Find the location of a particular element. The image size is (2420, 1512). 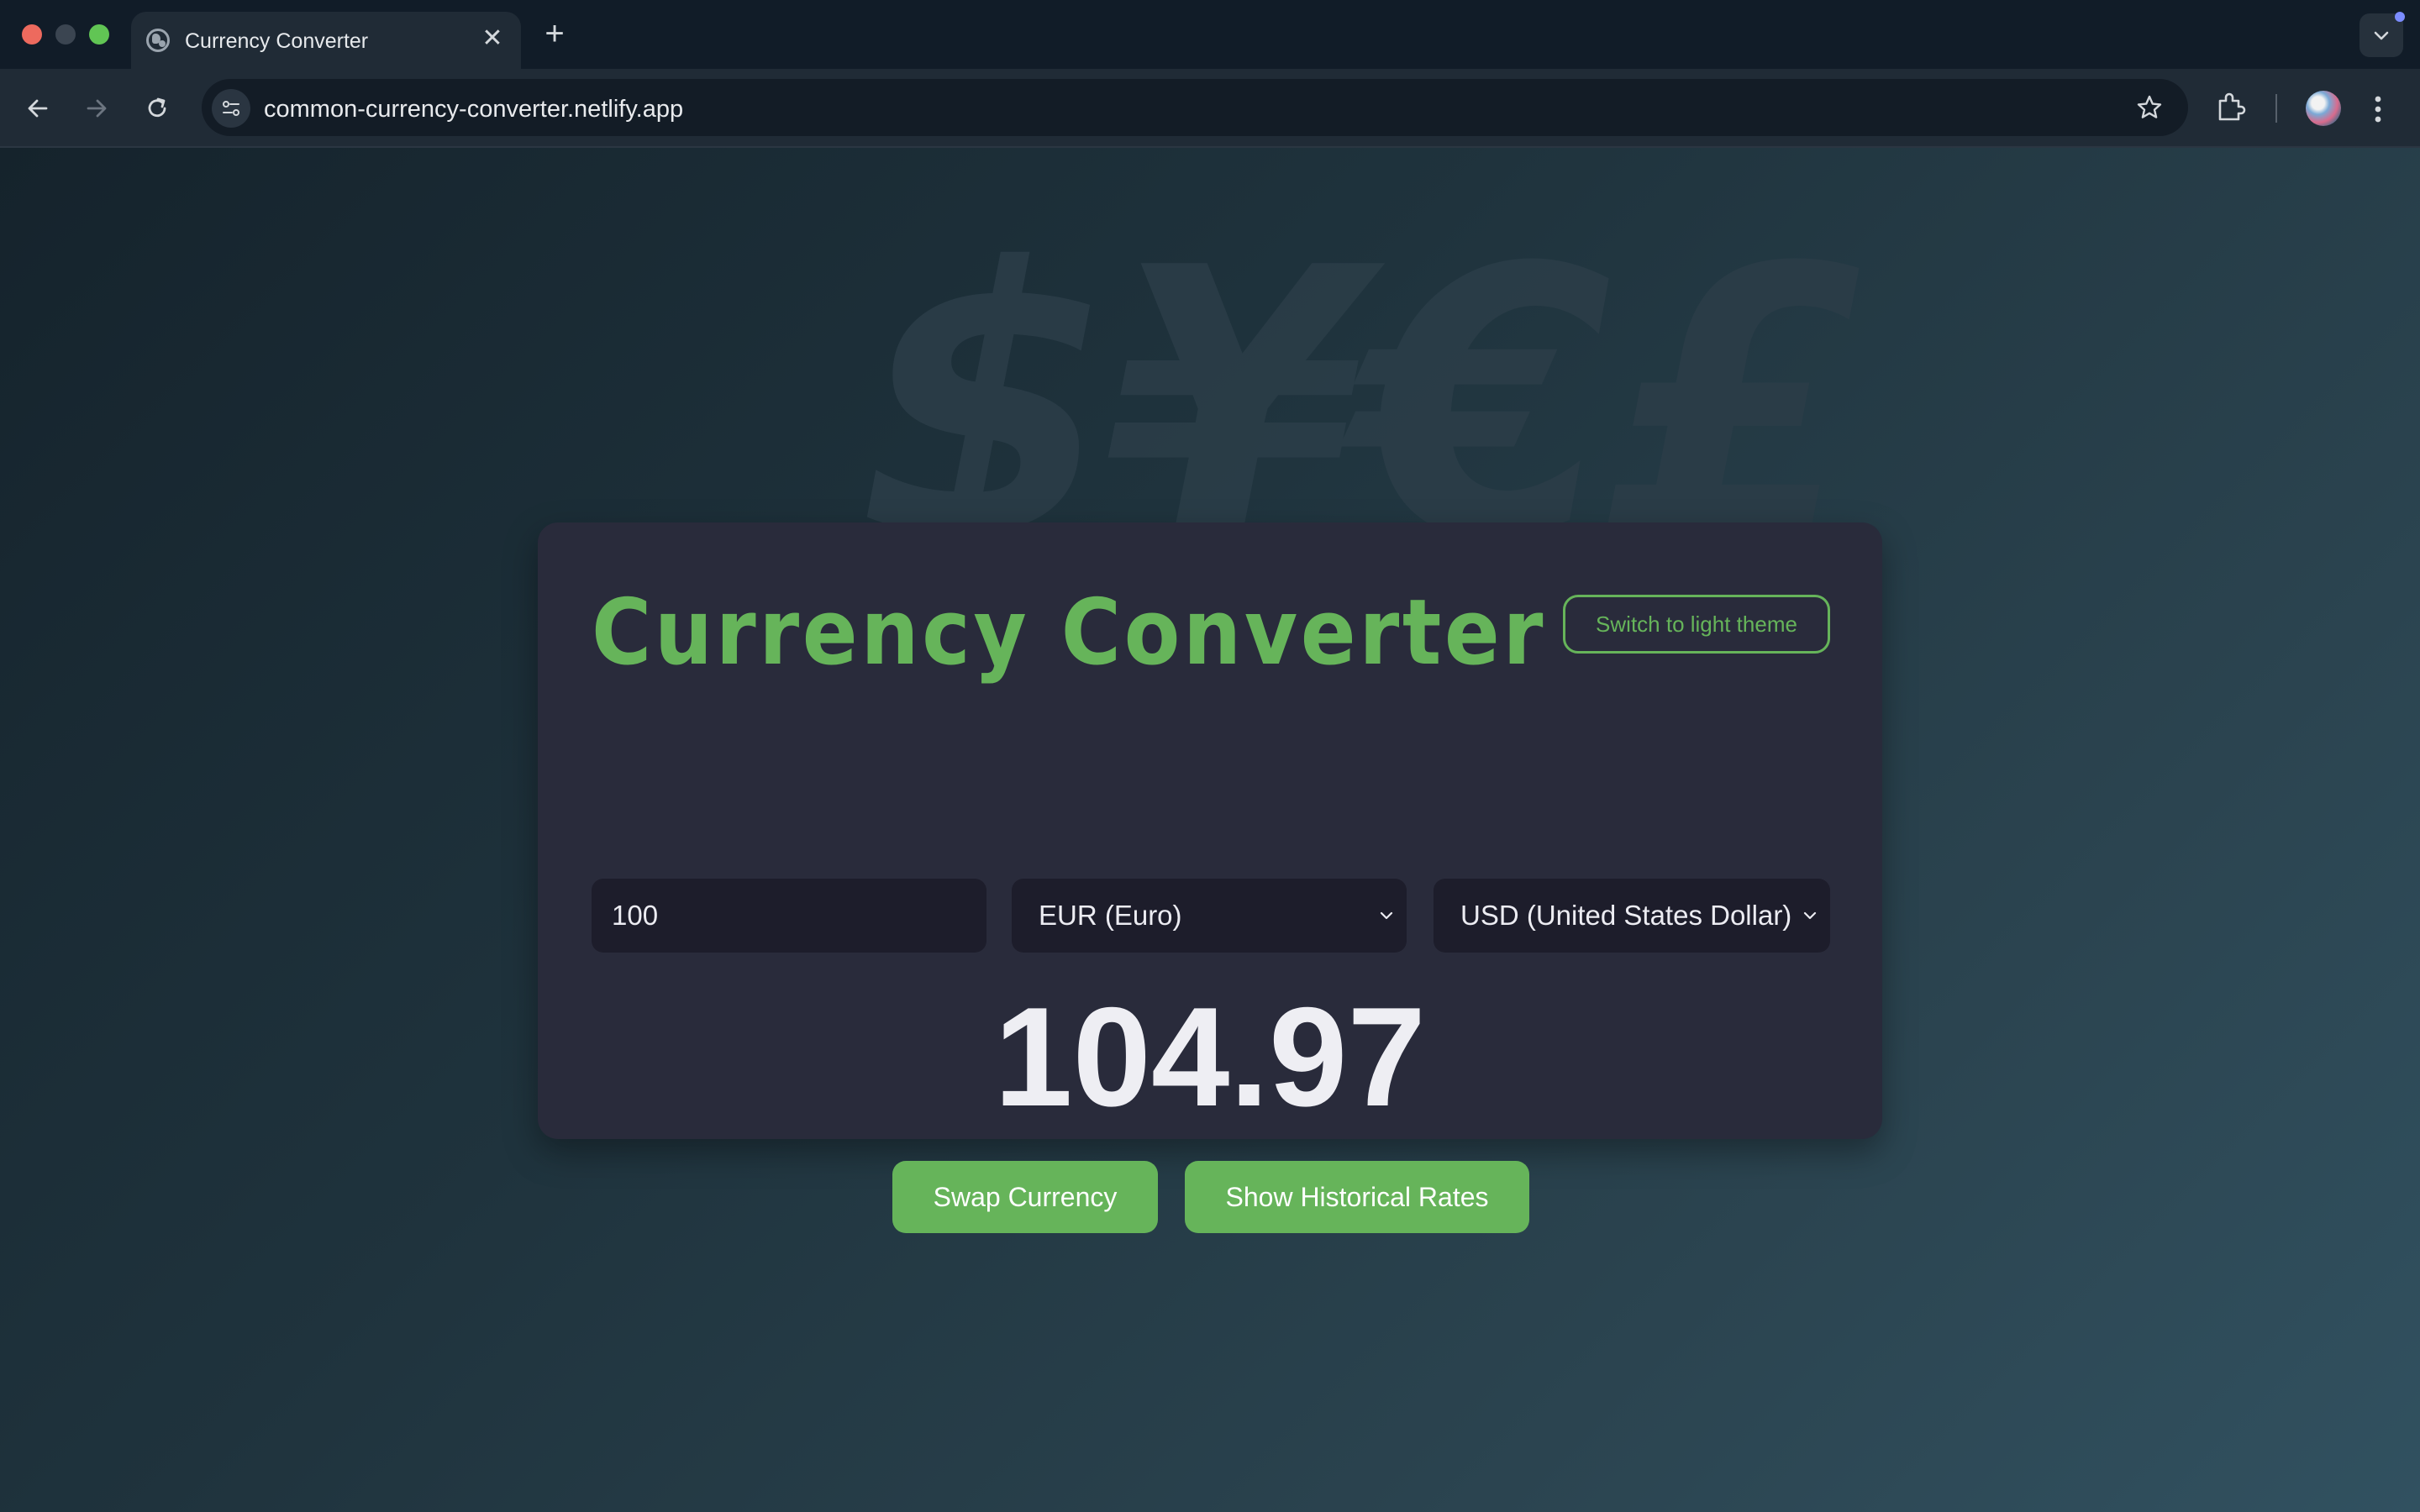

browser-tab: Currency Converter ✕ is located at coordinates (326, 40).